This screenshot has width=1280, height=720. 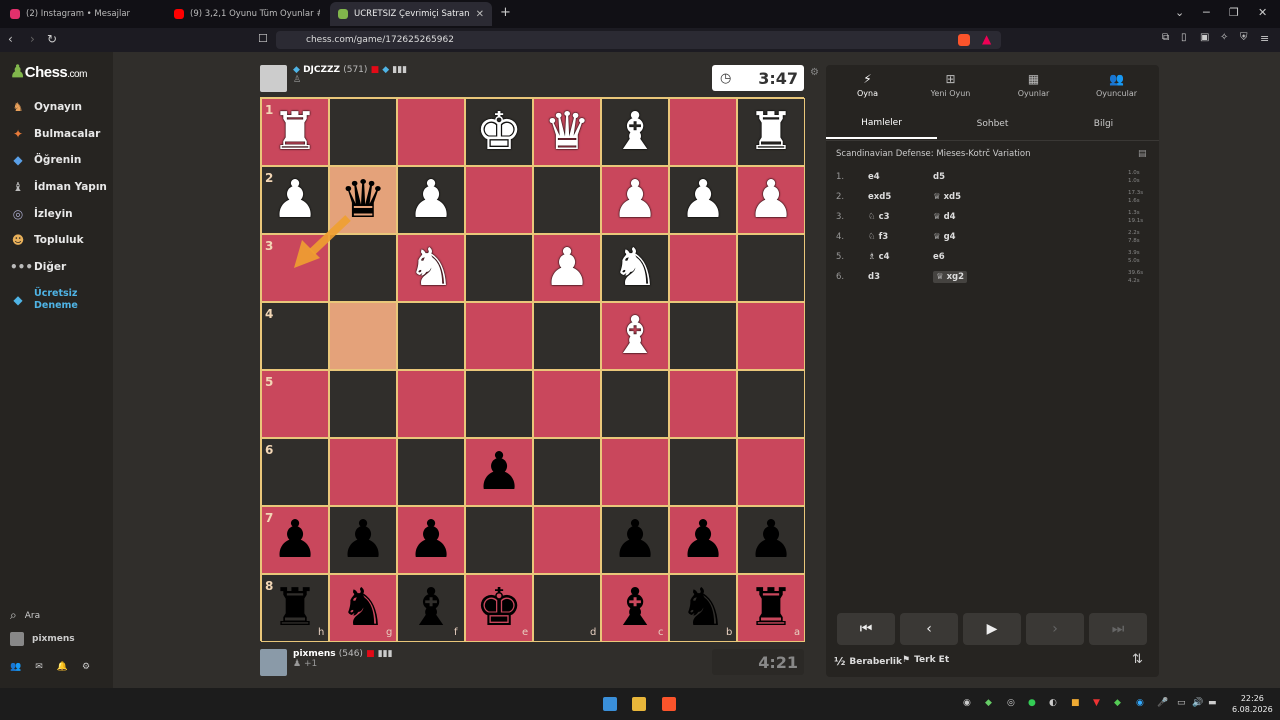 I want to click on bookmark-icon: ☐, so click(x=263, y=38).